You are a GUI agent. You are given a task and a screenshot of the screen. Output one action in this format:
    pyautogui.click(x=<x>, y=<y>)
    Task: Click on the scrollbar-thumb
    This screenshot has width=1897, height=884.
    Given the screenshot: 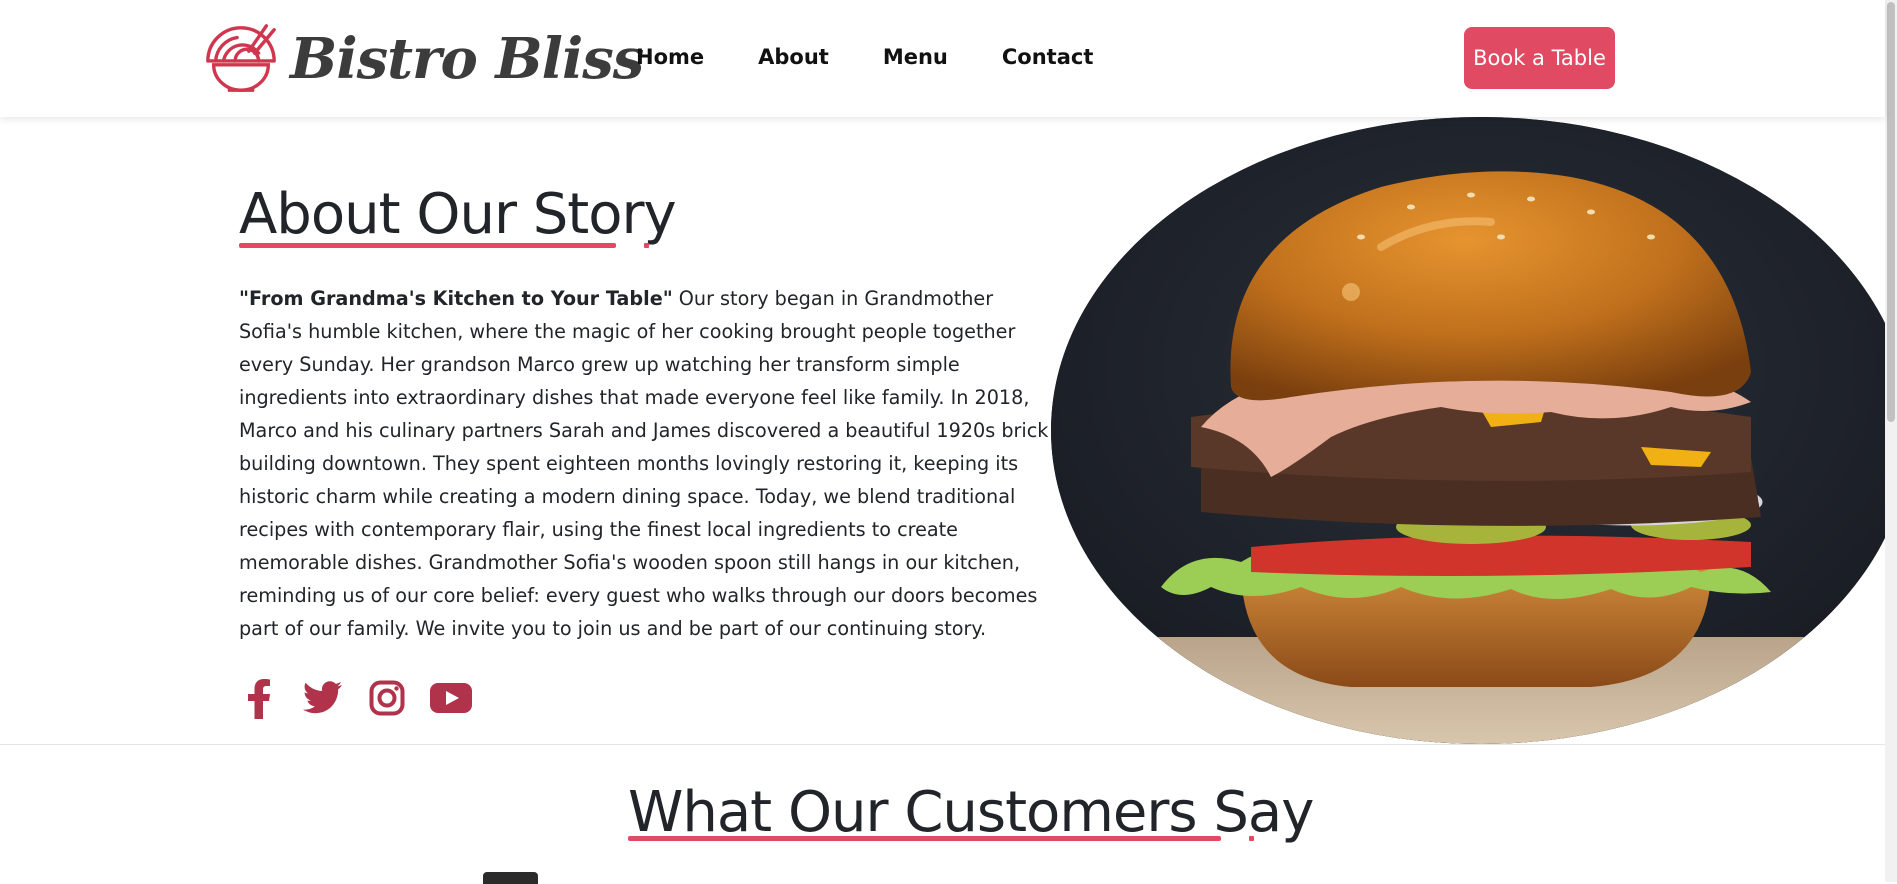 What is the action you would take?
    pyautogui.click(x=1891, y=212)
    